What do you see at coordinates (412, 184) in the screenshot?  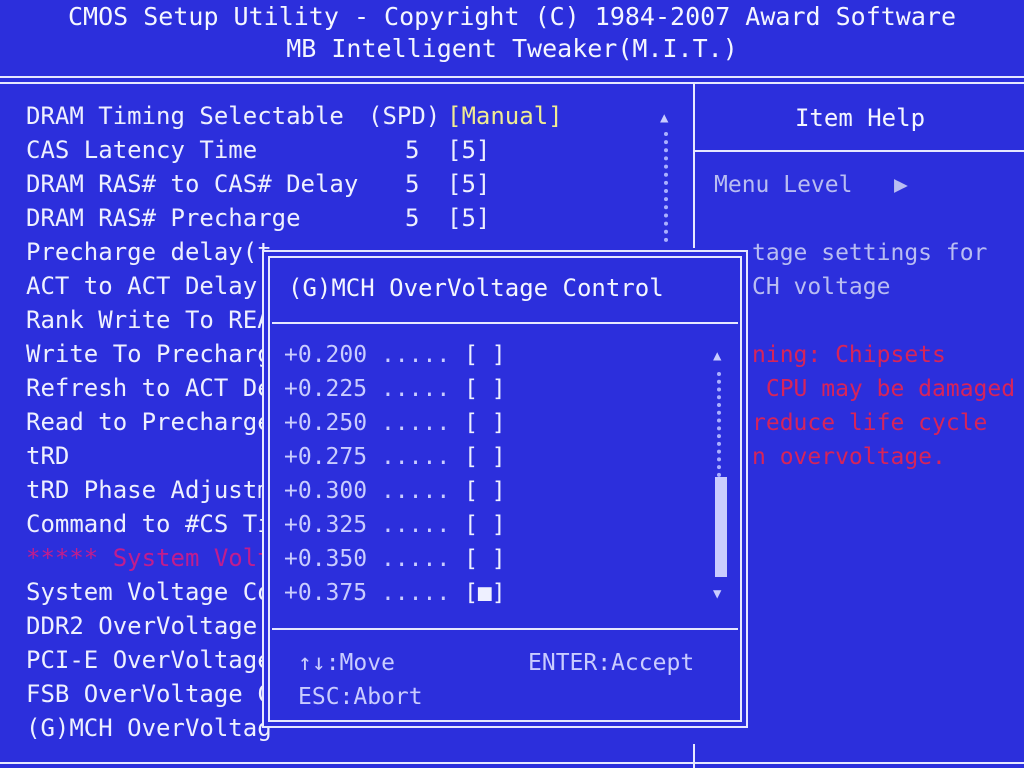 I see `menu-spd-ras-to-cas: 5` at bounding box center [412, 184].